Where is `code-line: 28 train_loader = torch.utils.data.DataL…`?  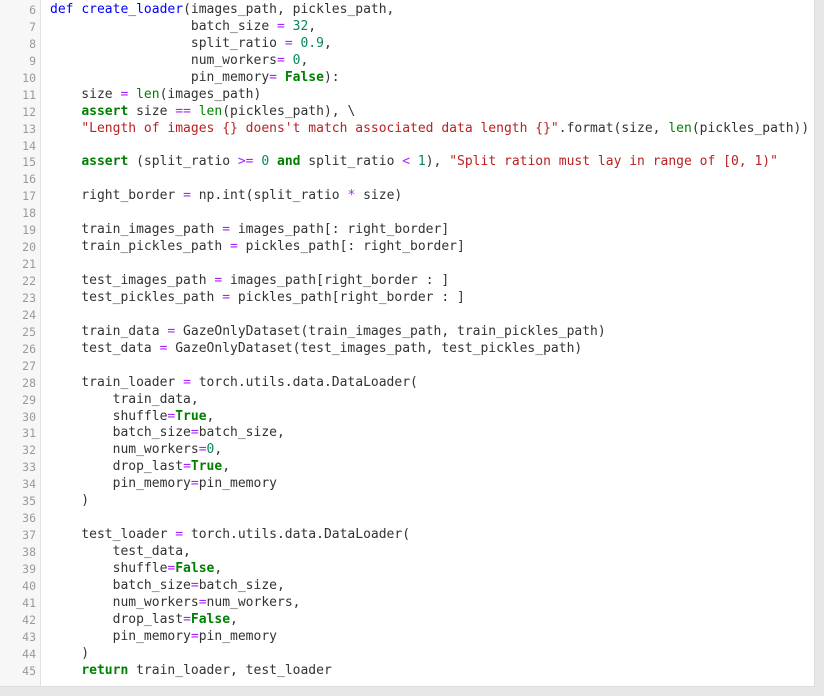
code-line: 28 train_loader = torch.utils.data.DataL… is located at coordinates (407, 383).